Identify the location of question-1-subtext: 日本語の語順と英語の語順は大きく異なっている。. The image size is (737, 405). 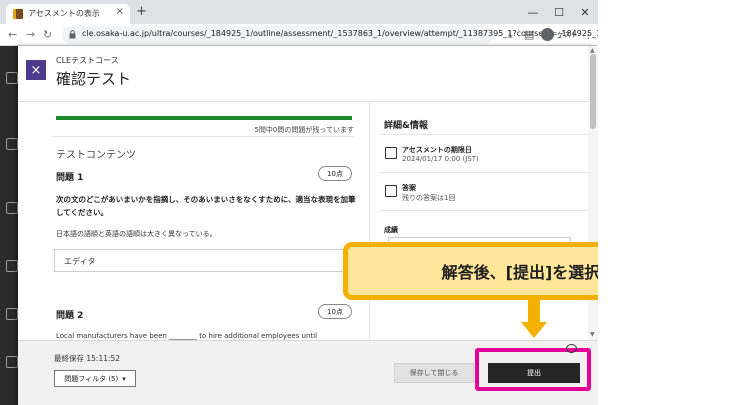
(136, 234).